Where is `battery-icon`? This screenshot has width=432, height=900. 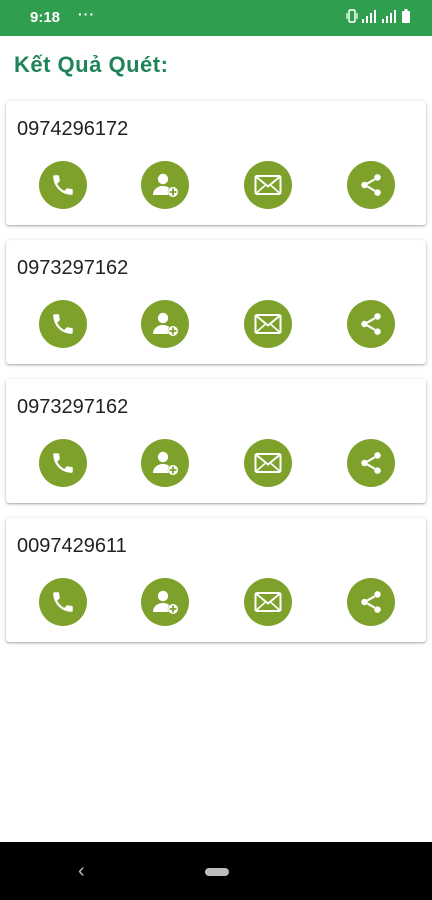 battery-icon is located at coordinates (406, 16).